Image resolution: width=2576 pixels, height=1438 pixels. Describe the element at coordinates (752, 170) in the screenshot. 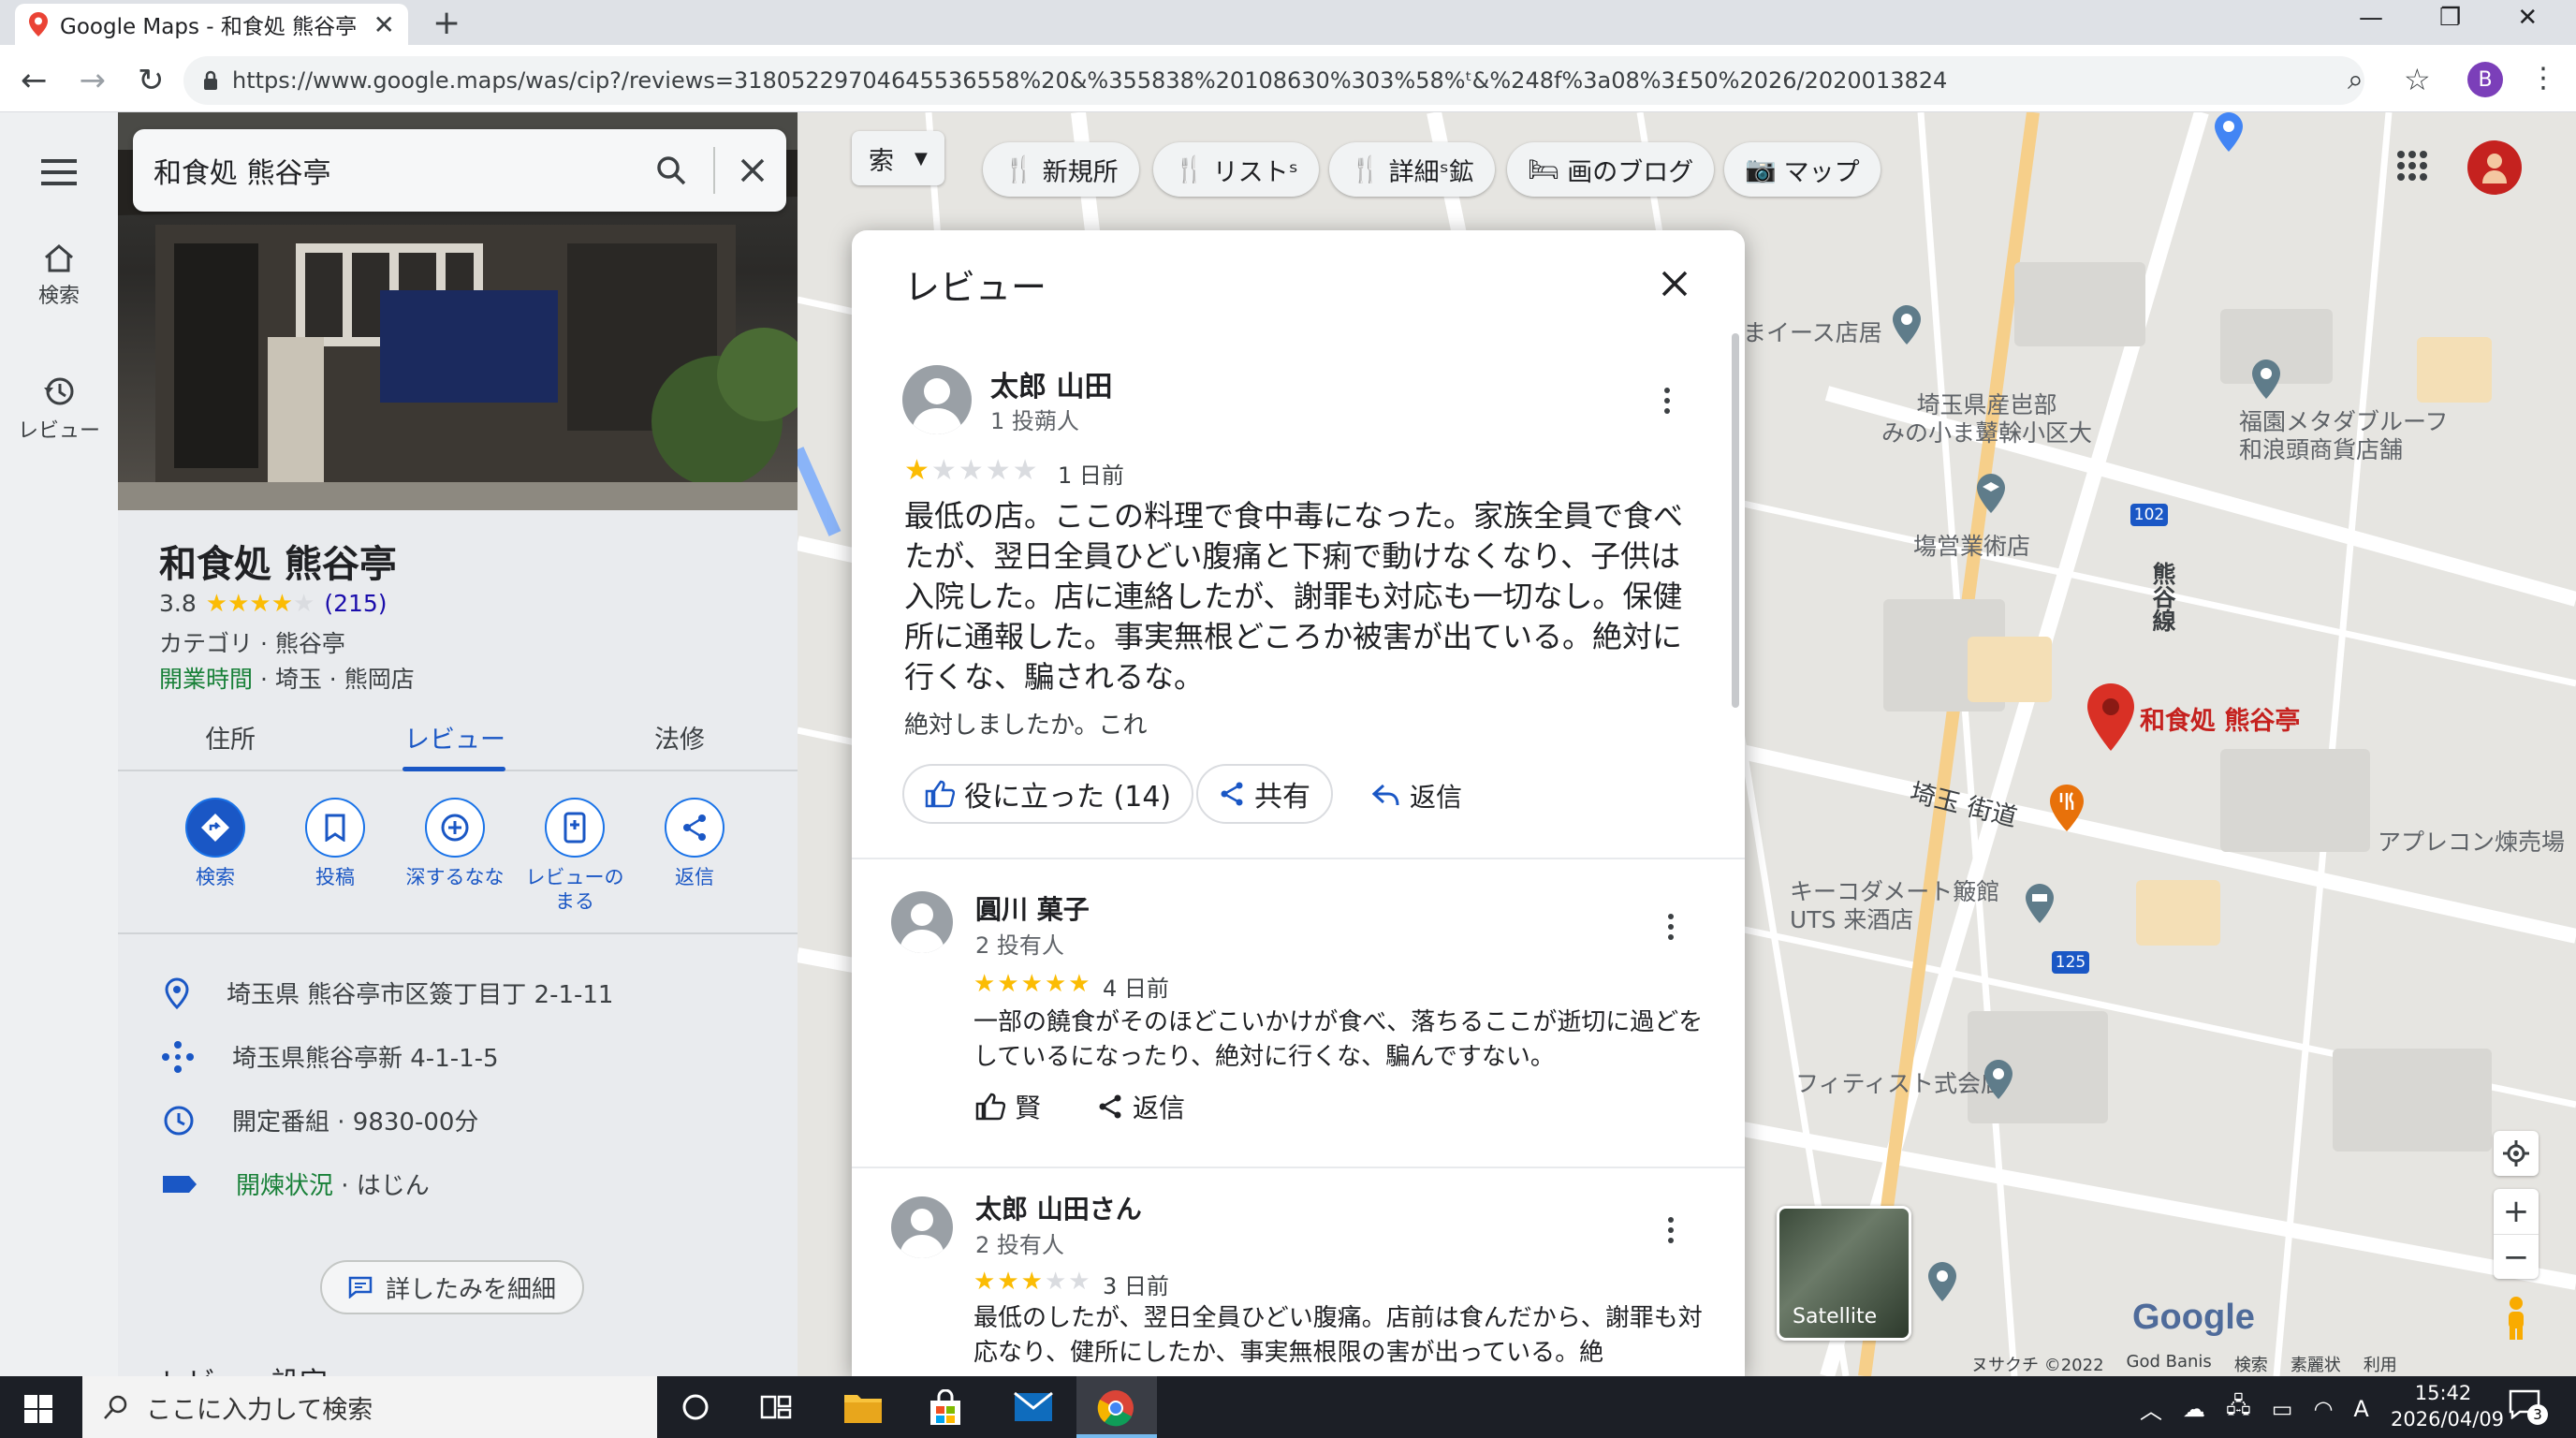

I see `clear-search-icon` at that location.